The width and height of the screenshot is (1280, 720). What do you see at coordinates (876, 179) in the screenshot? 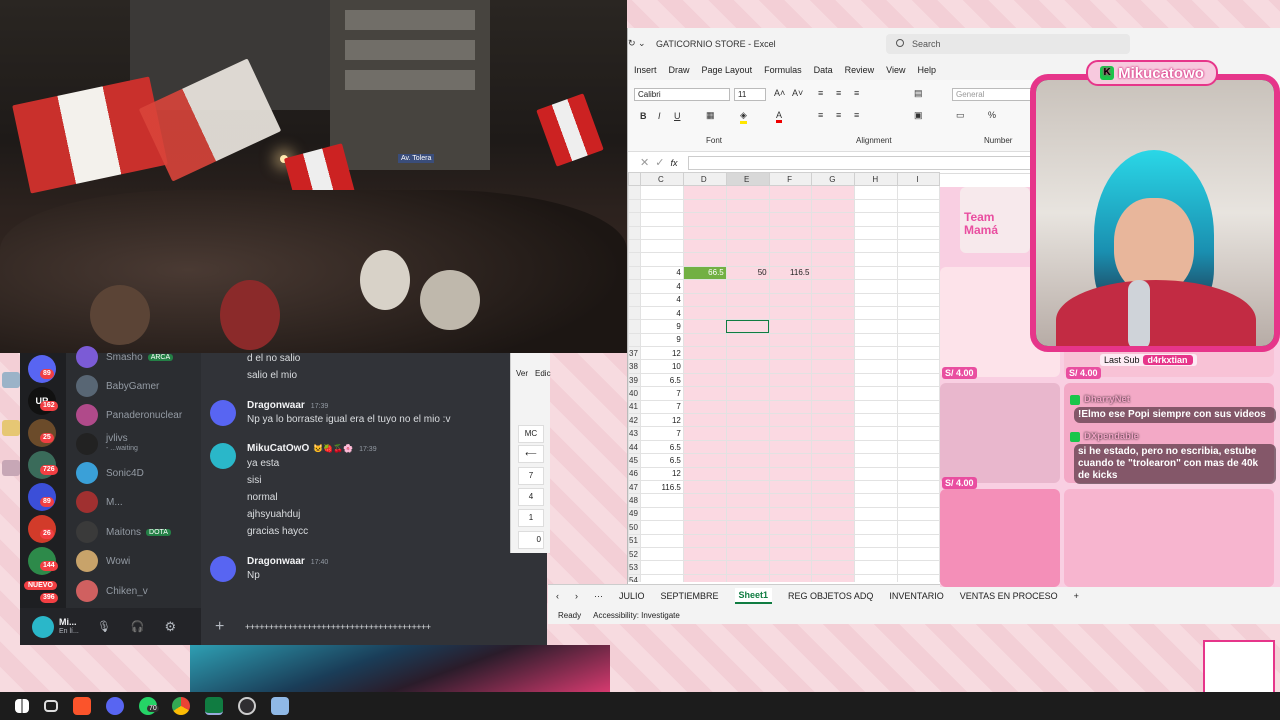
I see `column-header: H` at bounding box center [876, 179].